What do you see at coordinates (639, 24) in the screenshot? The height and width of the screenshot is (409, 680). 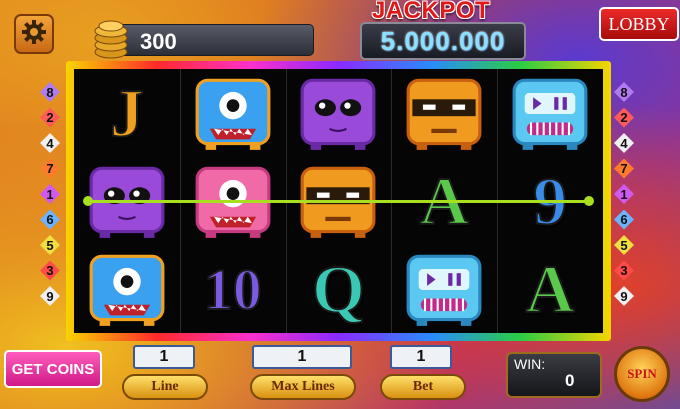 I see `lobby-button: LOBBY` at bounding box center [639, 24].